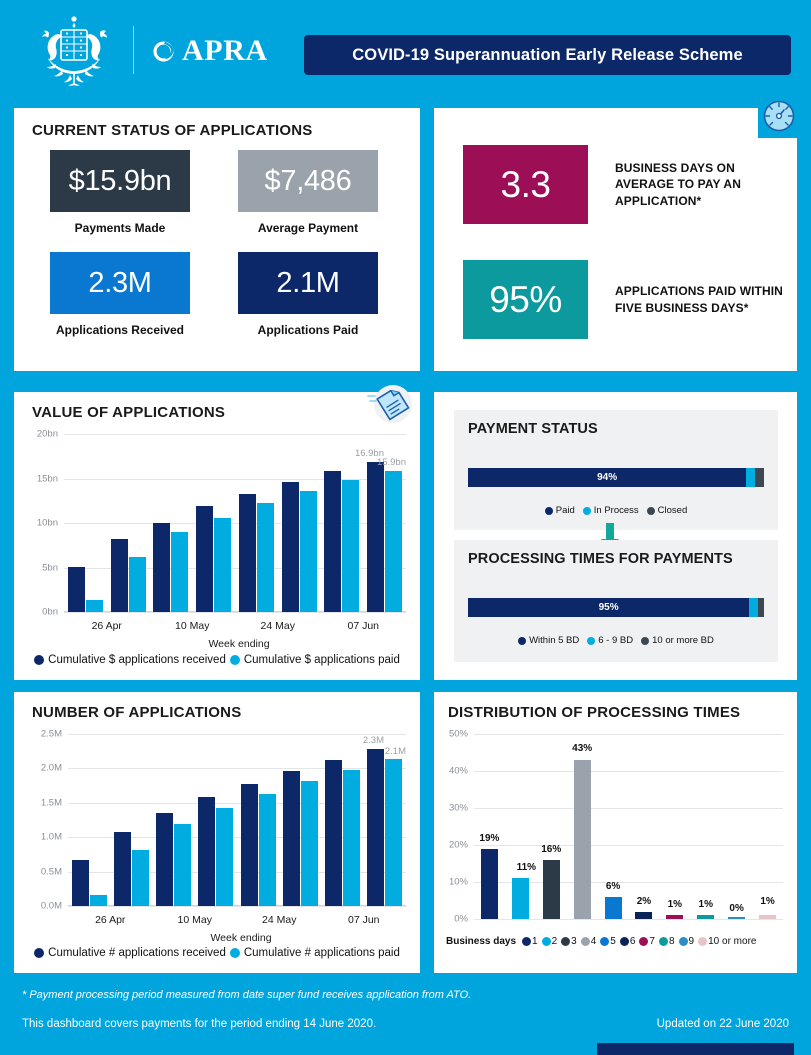  Describe the element at coordinates (239, 644) in the screenshot. I see `value-chart-axis-title: Week ending` at that location.